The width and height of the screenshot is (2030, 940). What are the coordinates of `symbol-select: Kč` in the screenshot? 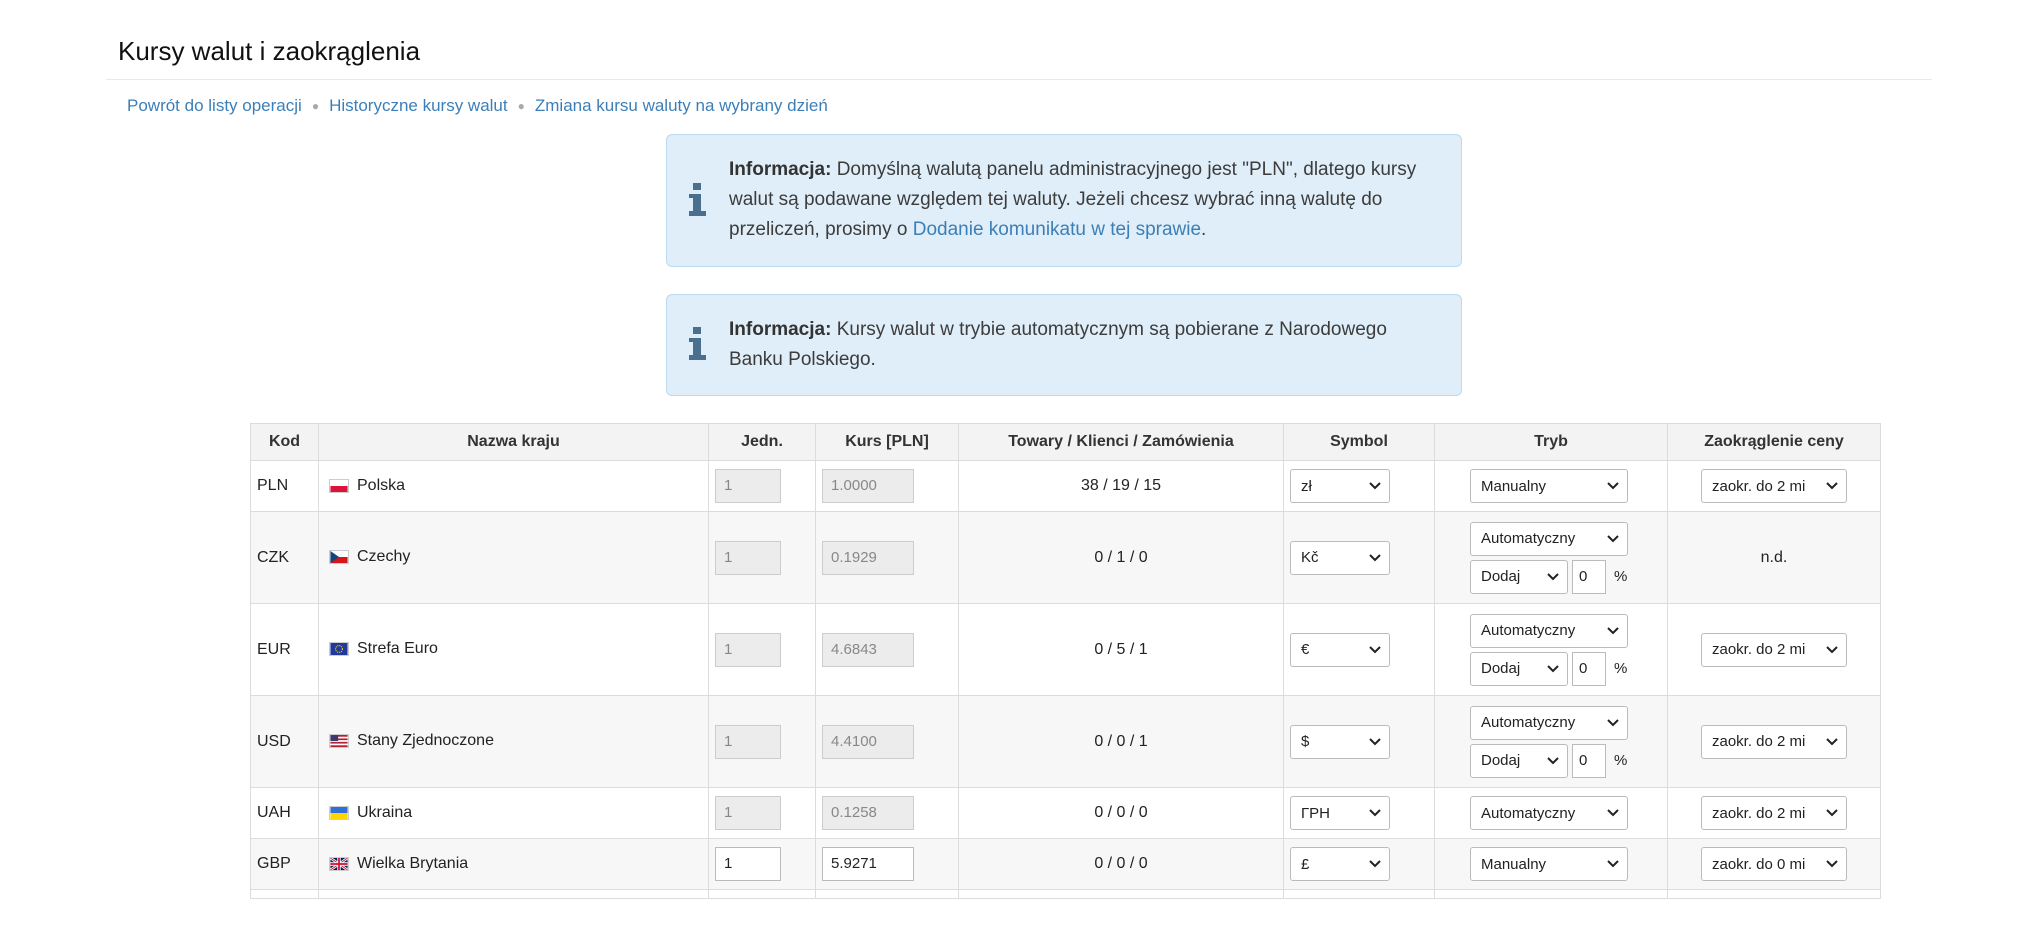 It's located at (1340, 557).